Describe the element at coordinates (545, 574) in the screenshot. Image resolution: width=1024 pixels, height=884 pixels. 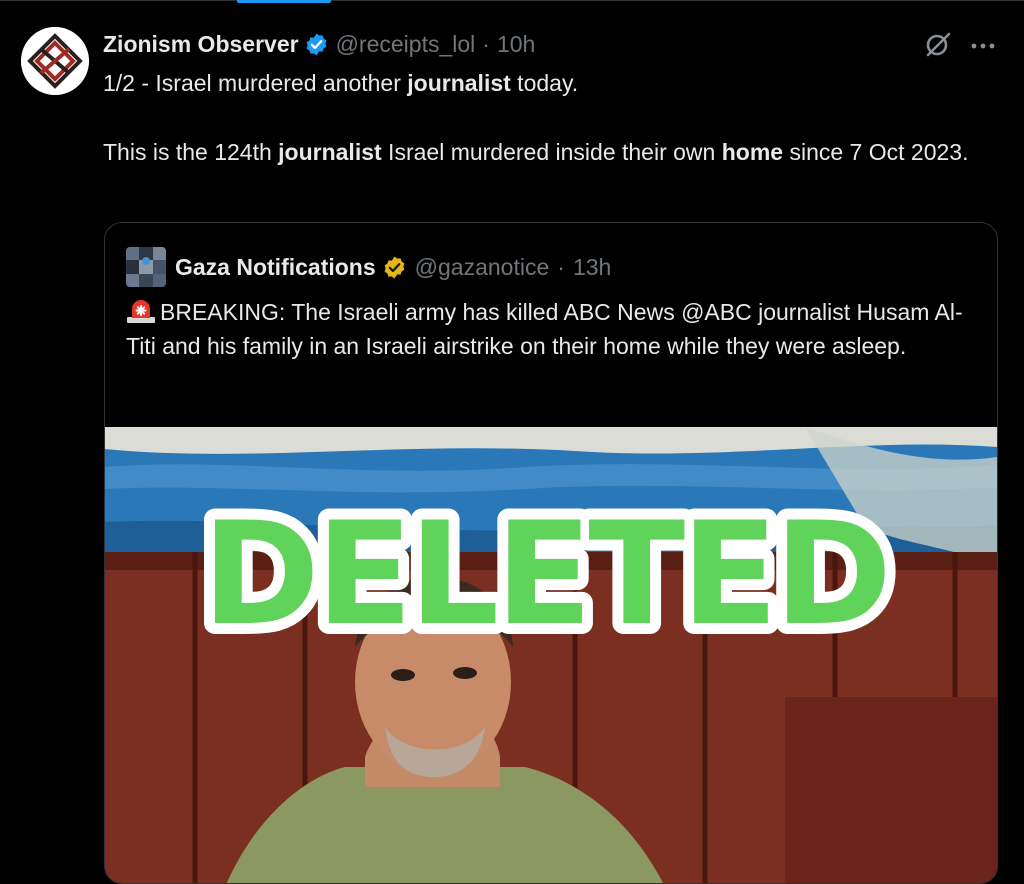
I see `deleted-overlay-text: DELETED` at that location.